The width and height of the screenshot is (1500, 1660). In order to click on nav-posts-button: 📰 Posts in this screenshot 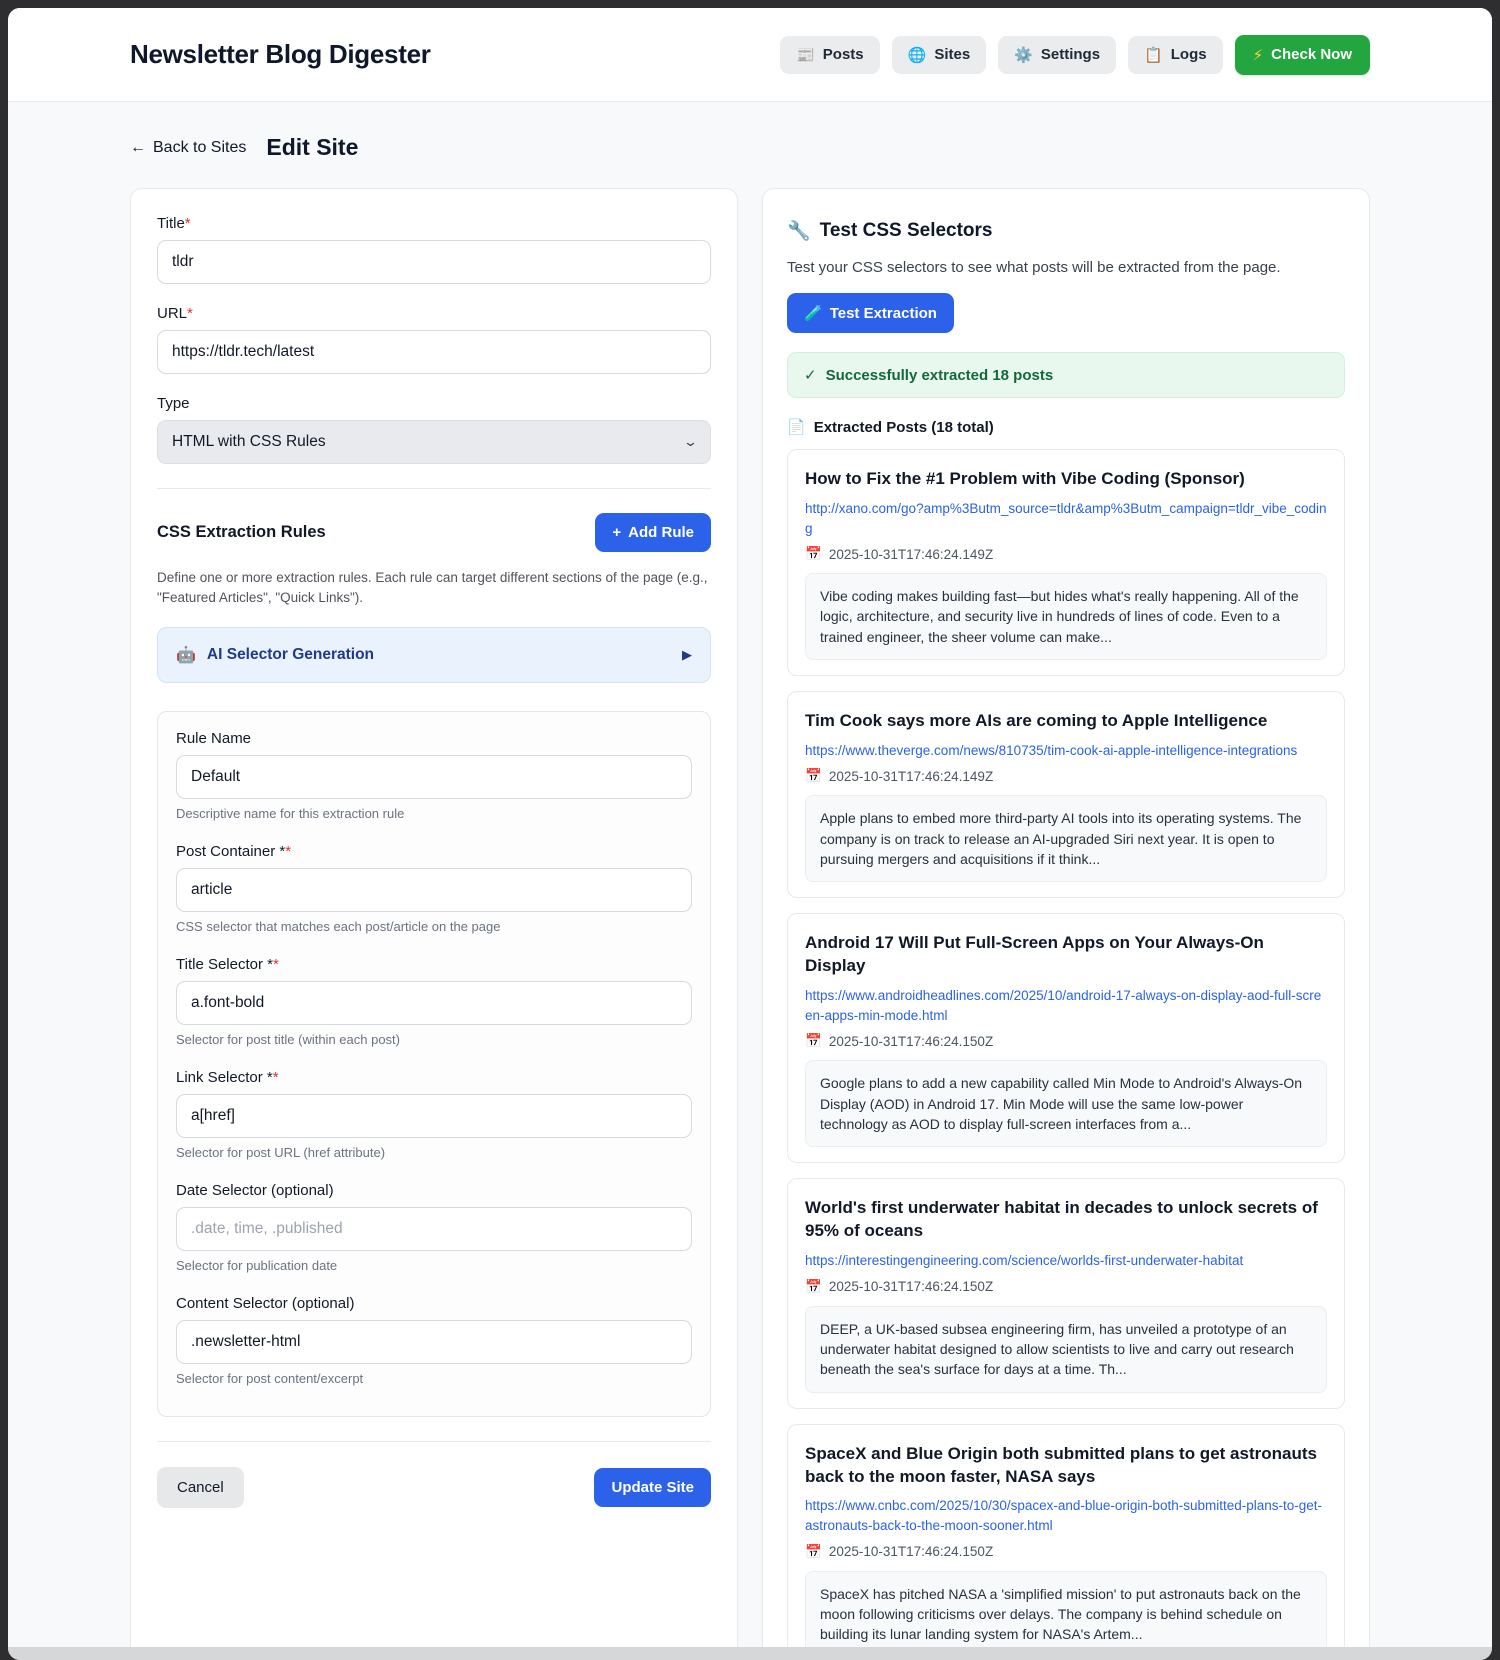, I will do `click(830, 54)`.